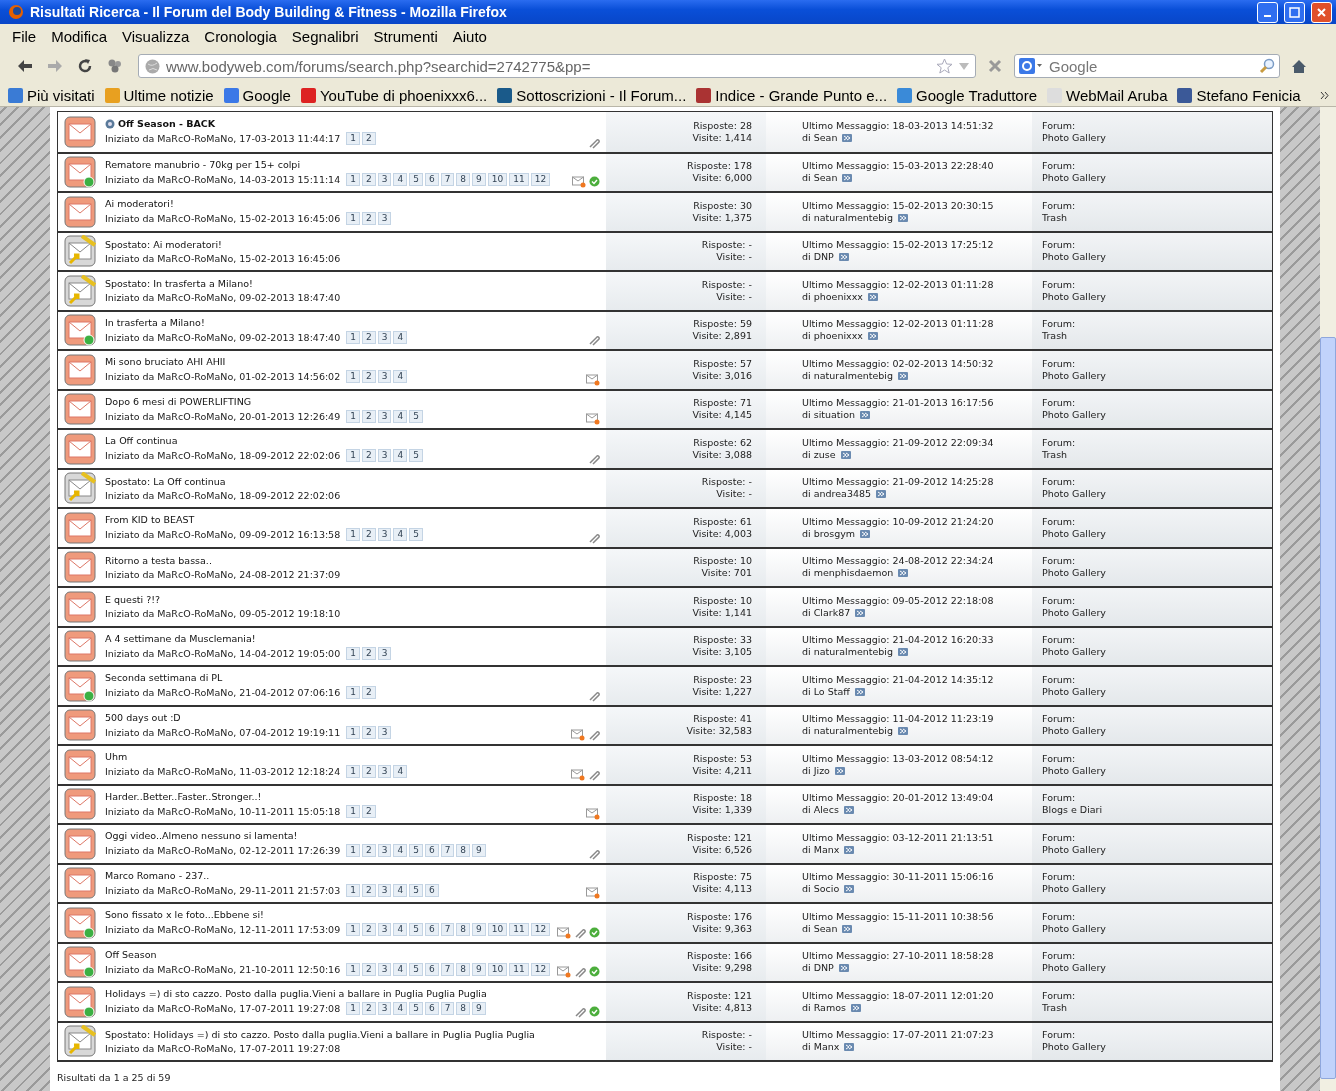  What do you see at coordinates (1321, 12) in the screenshot?
I see `close-button` at bounding box center [1321, 12].